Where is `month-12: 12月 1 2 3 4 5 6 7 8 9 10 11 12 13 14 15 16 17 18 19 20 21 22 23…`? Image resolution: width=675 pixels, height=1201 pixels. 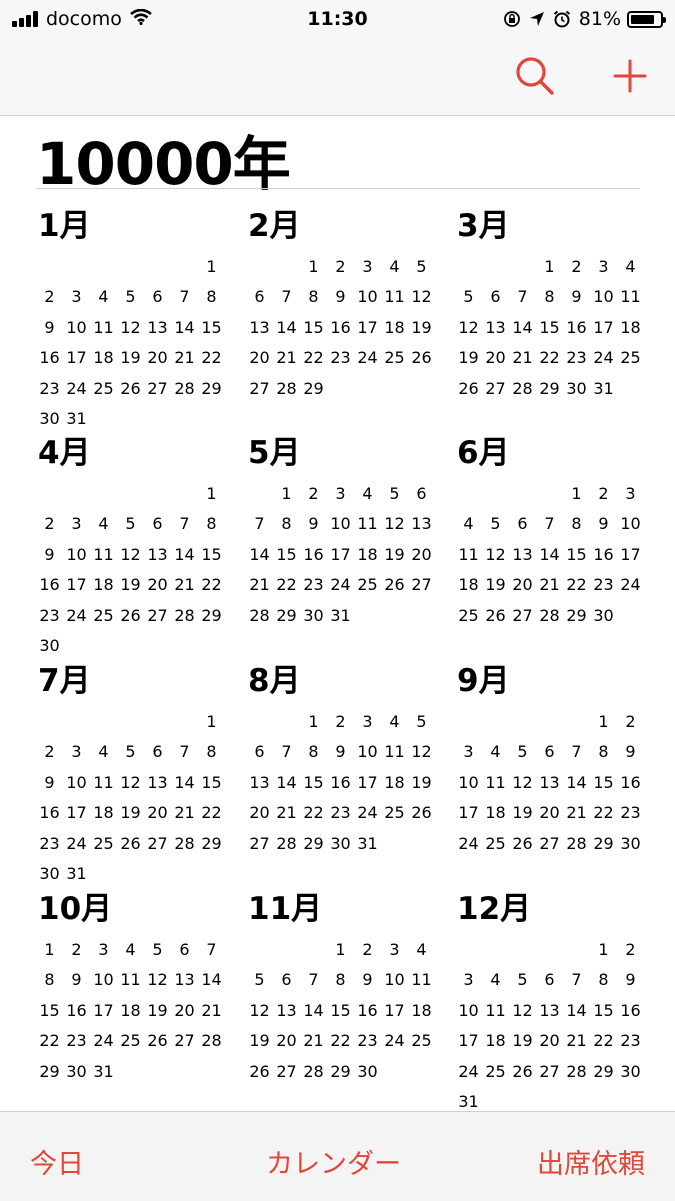 month-12: 12月 1 2 3 4 5 6 7 8 9 10 11 12 13 14 15 16 17 18 19 20 21 22 23… is located at coordinates (550, 1003).